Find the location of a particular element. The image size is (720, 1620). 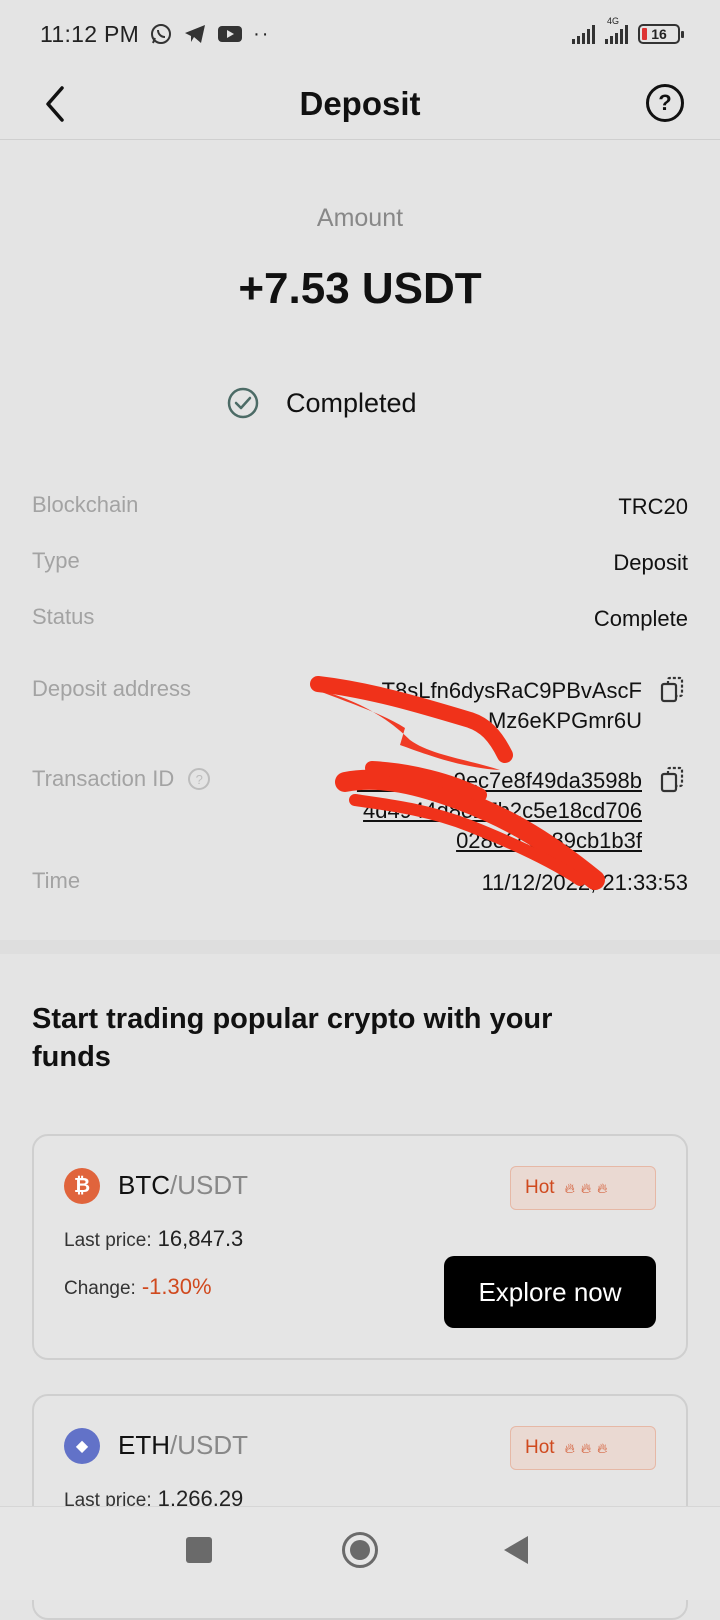

last-price-value: 16,847.3 is located at coordinates (200, 1238).